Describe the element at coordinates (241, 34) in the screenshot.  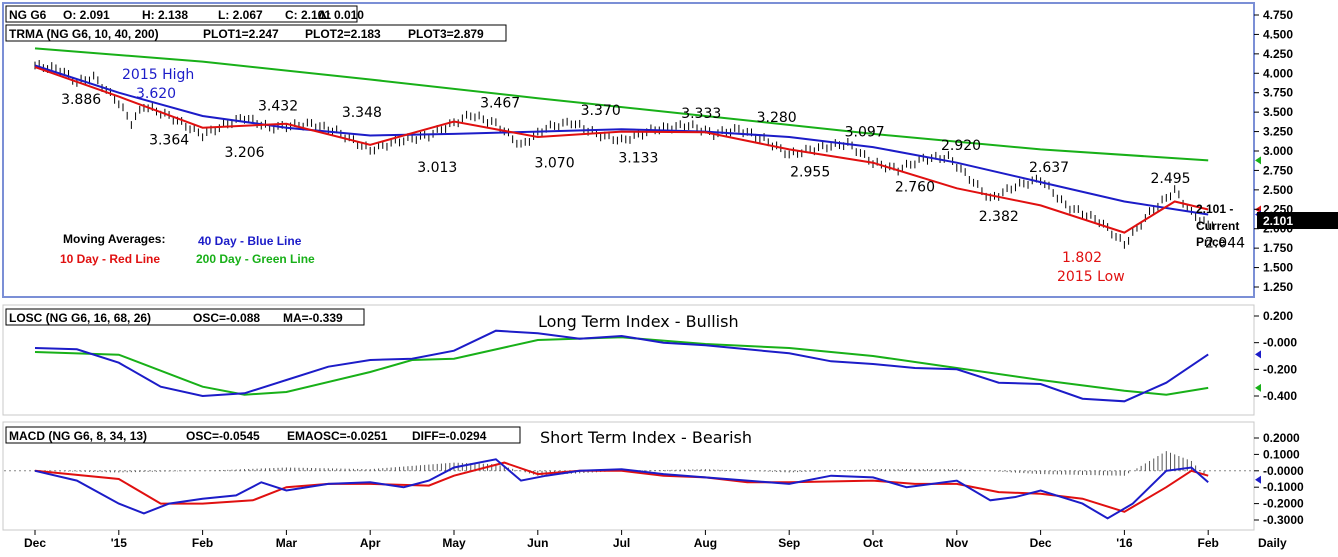
I see `plot1-label: PLOT1=2.247` at that location.